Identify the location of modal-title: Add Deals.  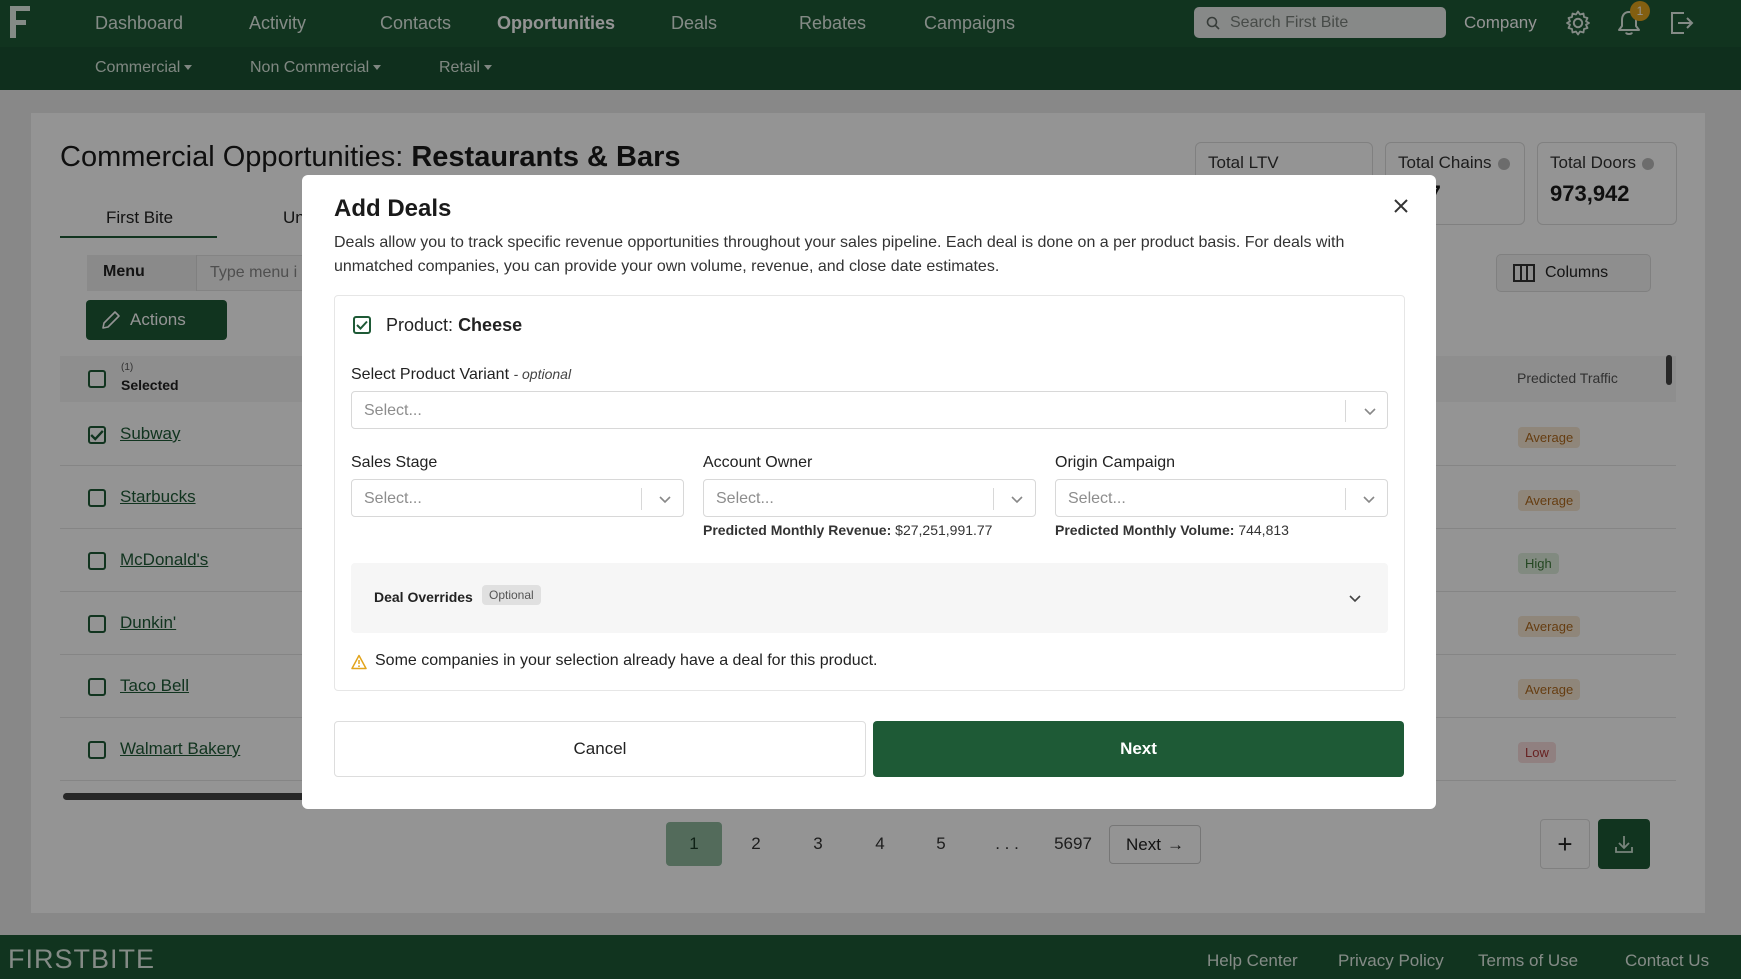
(393, 208).